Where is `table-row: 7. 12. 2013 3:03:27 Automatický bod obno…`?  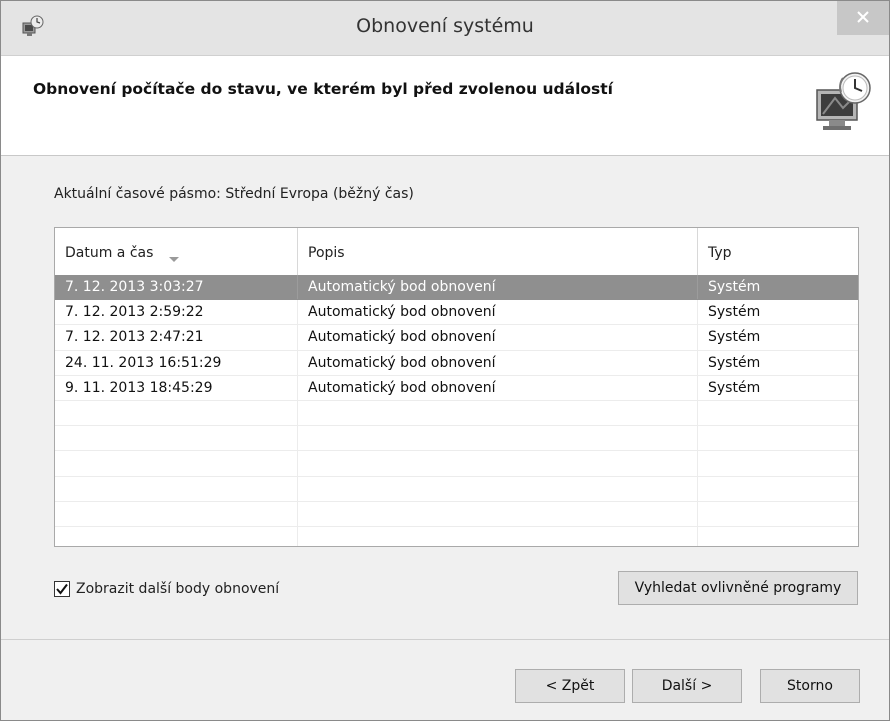
table-row: 7. 12. 2013 3:03:27 Automatický bod obno… is located at coordinates (456, 288).